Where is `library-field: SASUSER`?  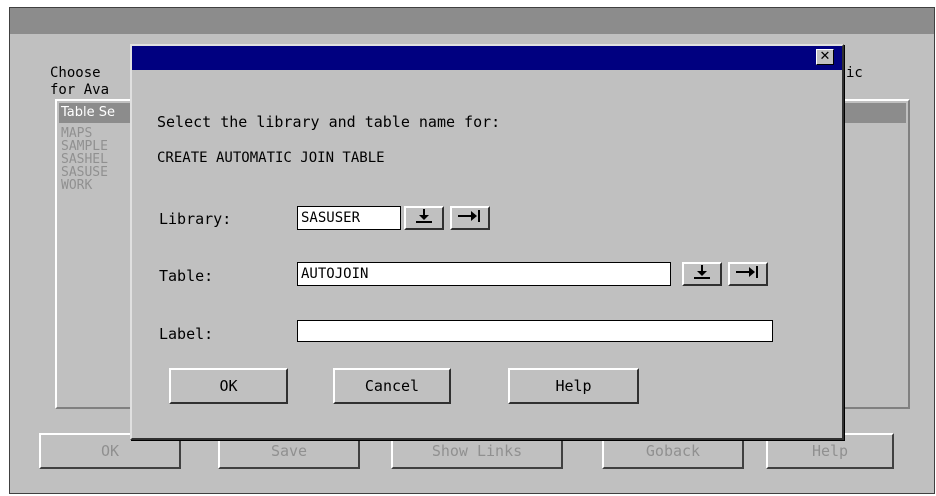
library-field: SASUSER is located at coordinates (349, 218).